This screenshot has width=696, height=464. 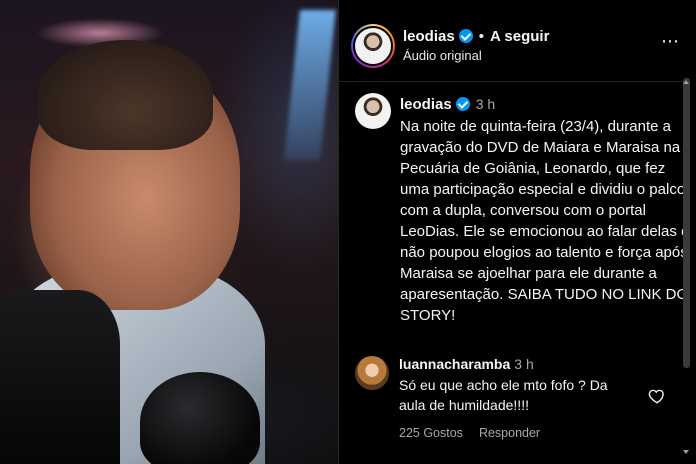 I want to click on person-hair, so click(x=125, y=95).